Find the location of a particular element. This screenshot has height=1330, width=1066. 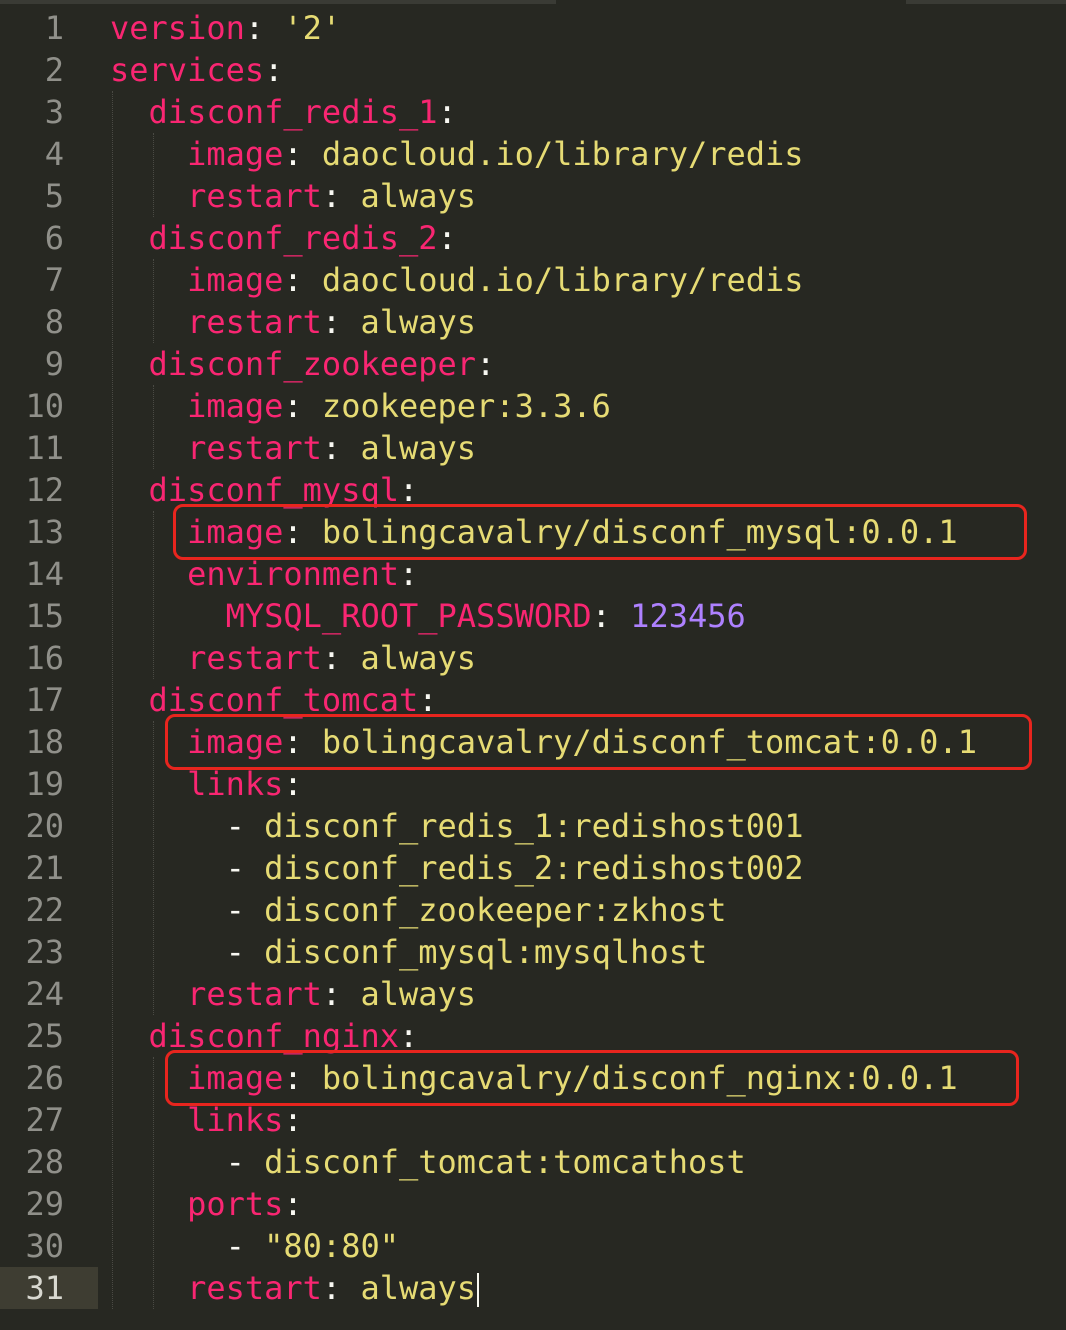

code-line: - disconf_mysql:mysqlhost is located at coordinates (409, 952).